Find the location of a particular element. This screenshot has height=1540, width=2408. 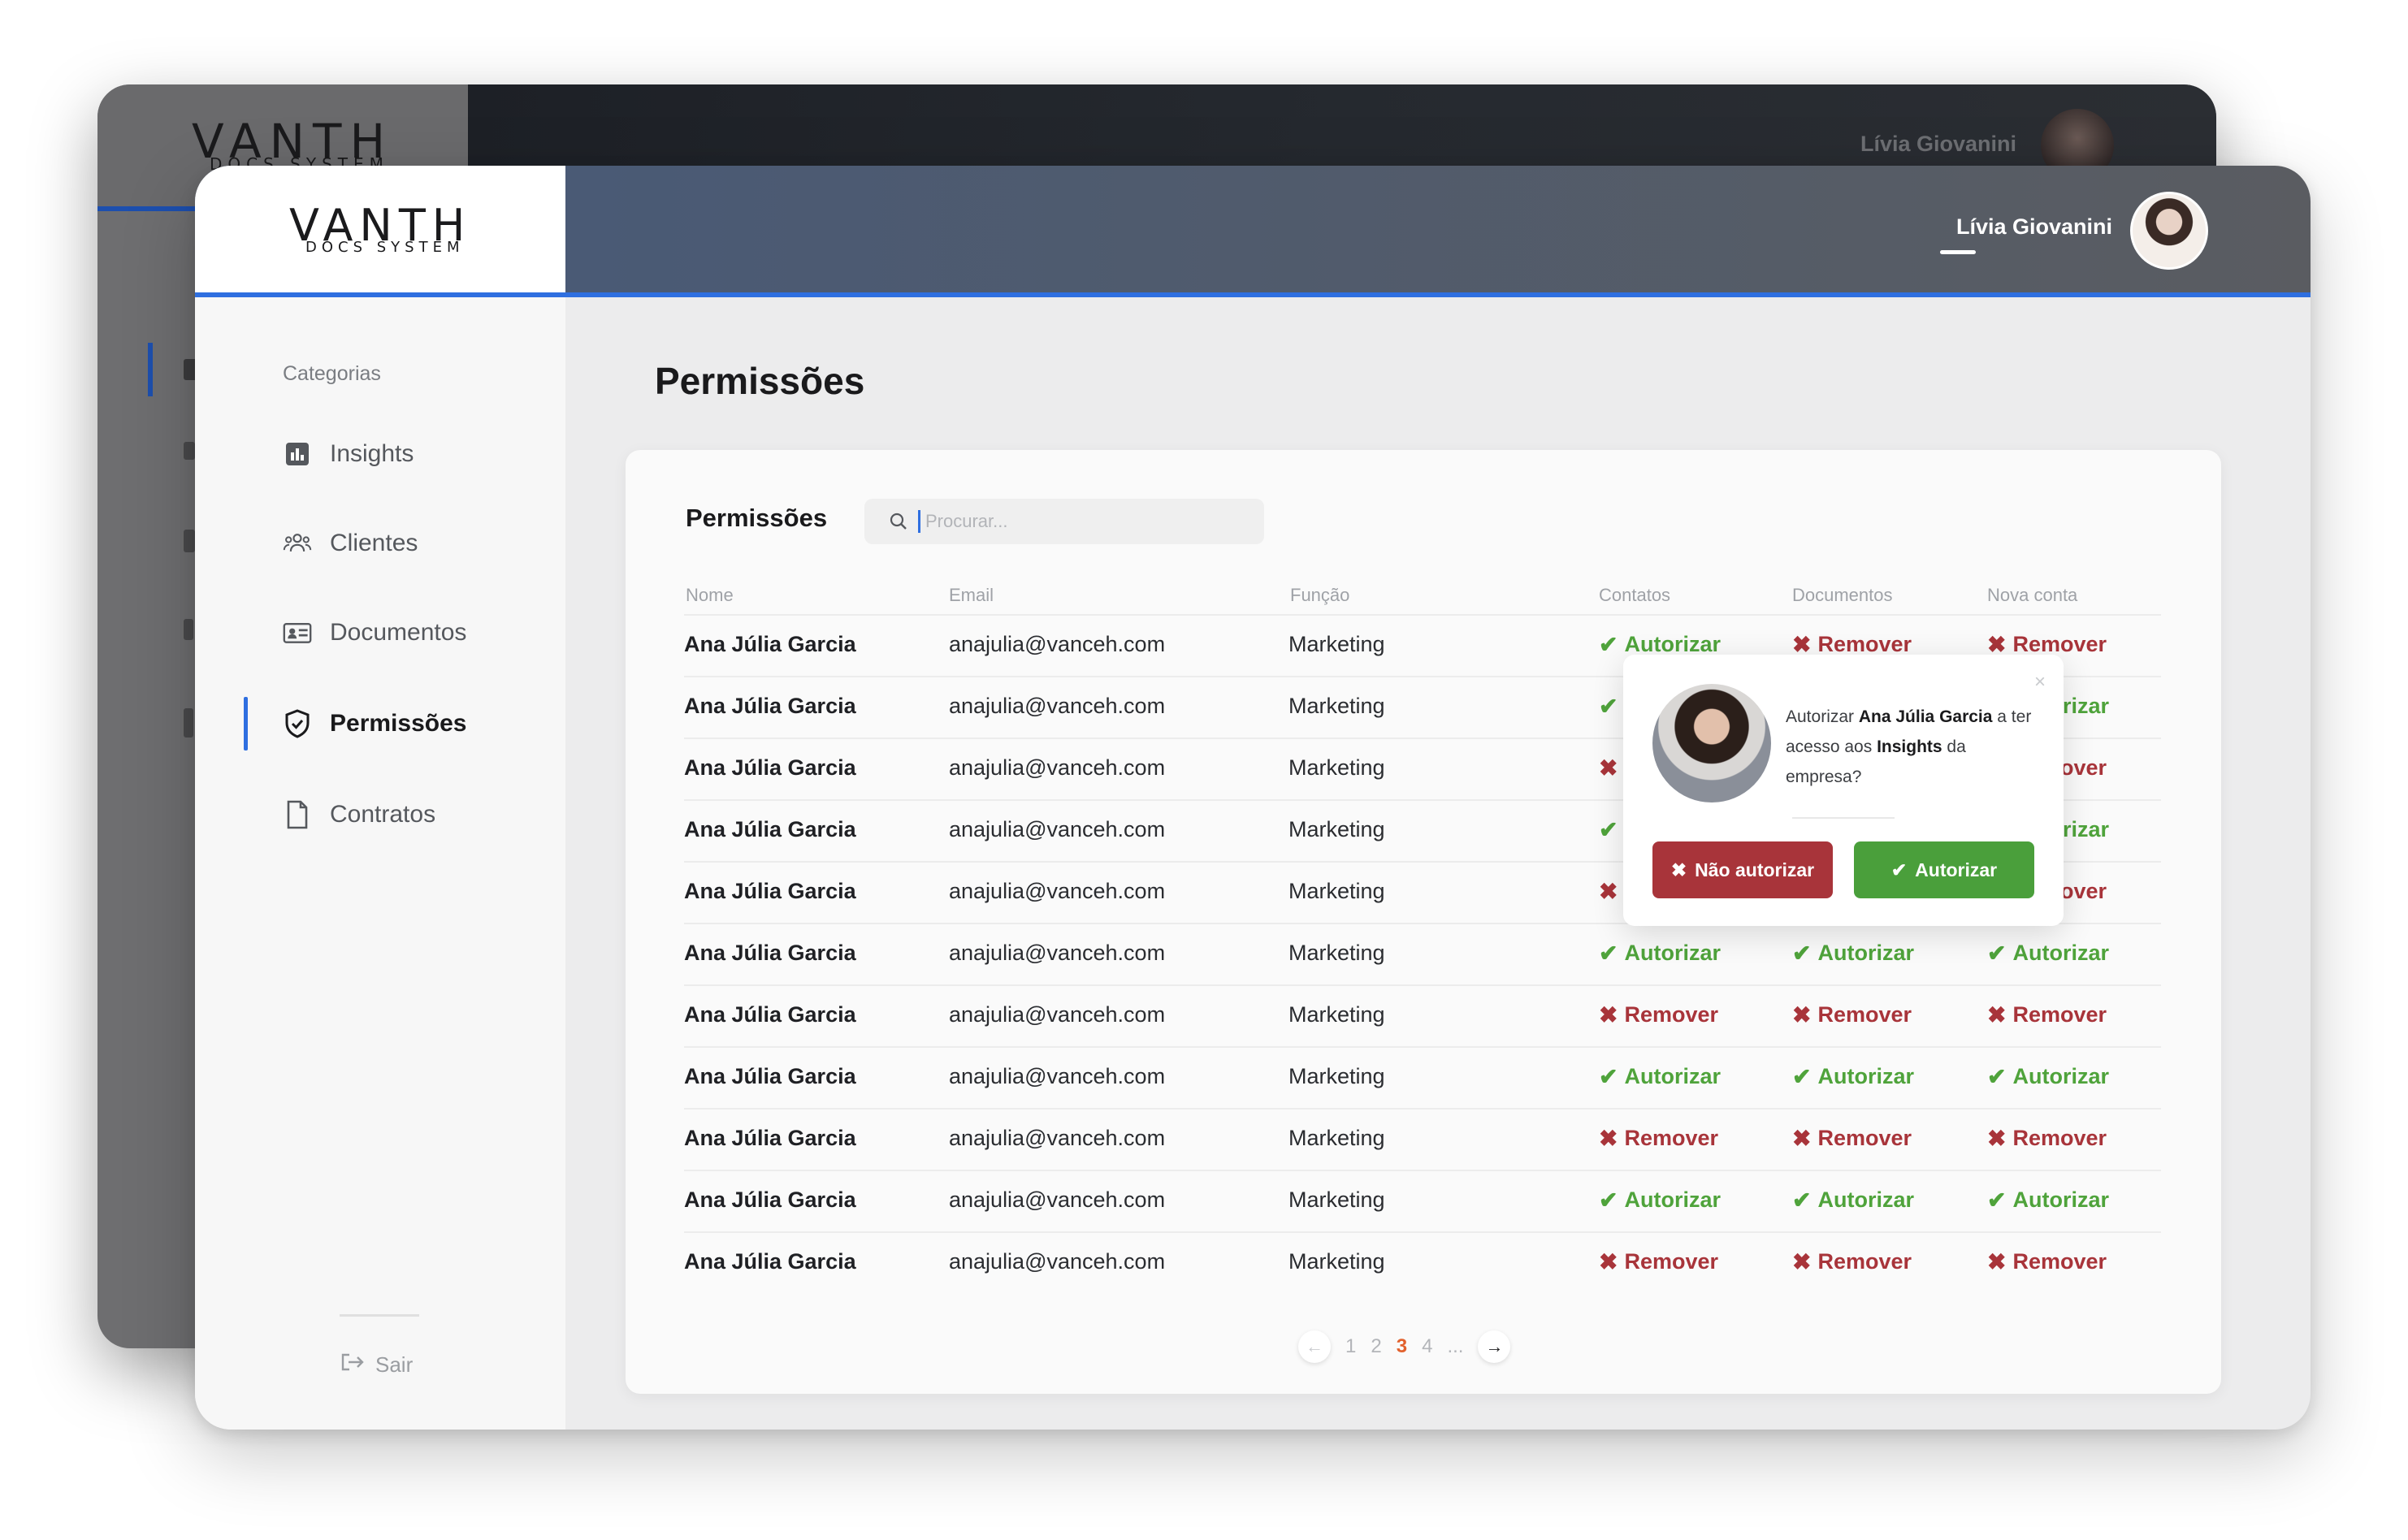

user-avatar is located at coordinates (2169, 231).